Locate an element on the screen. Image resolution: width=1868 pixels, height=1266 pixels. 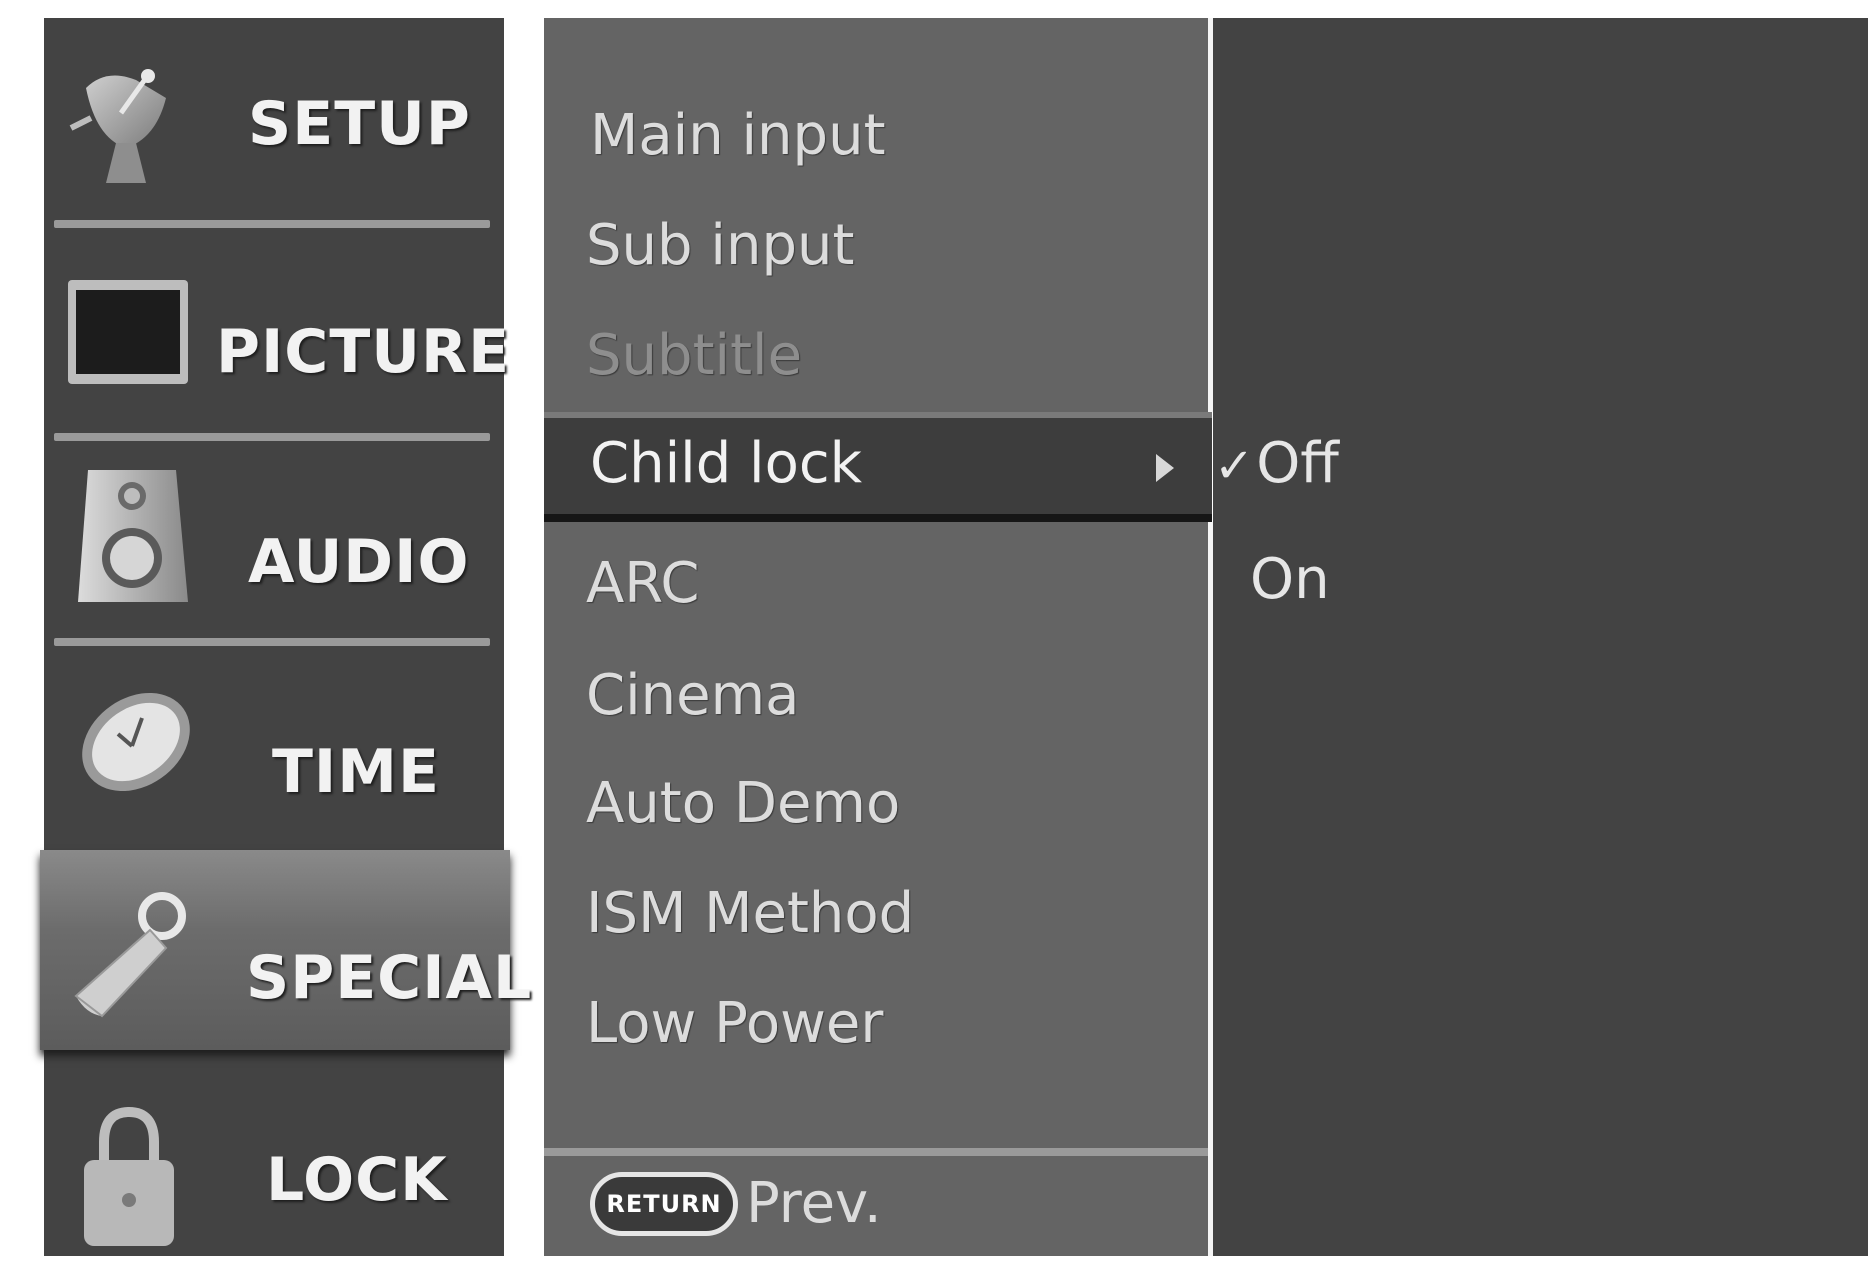
option-on-label: On is located at coordinates (1290, 579).